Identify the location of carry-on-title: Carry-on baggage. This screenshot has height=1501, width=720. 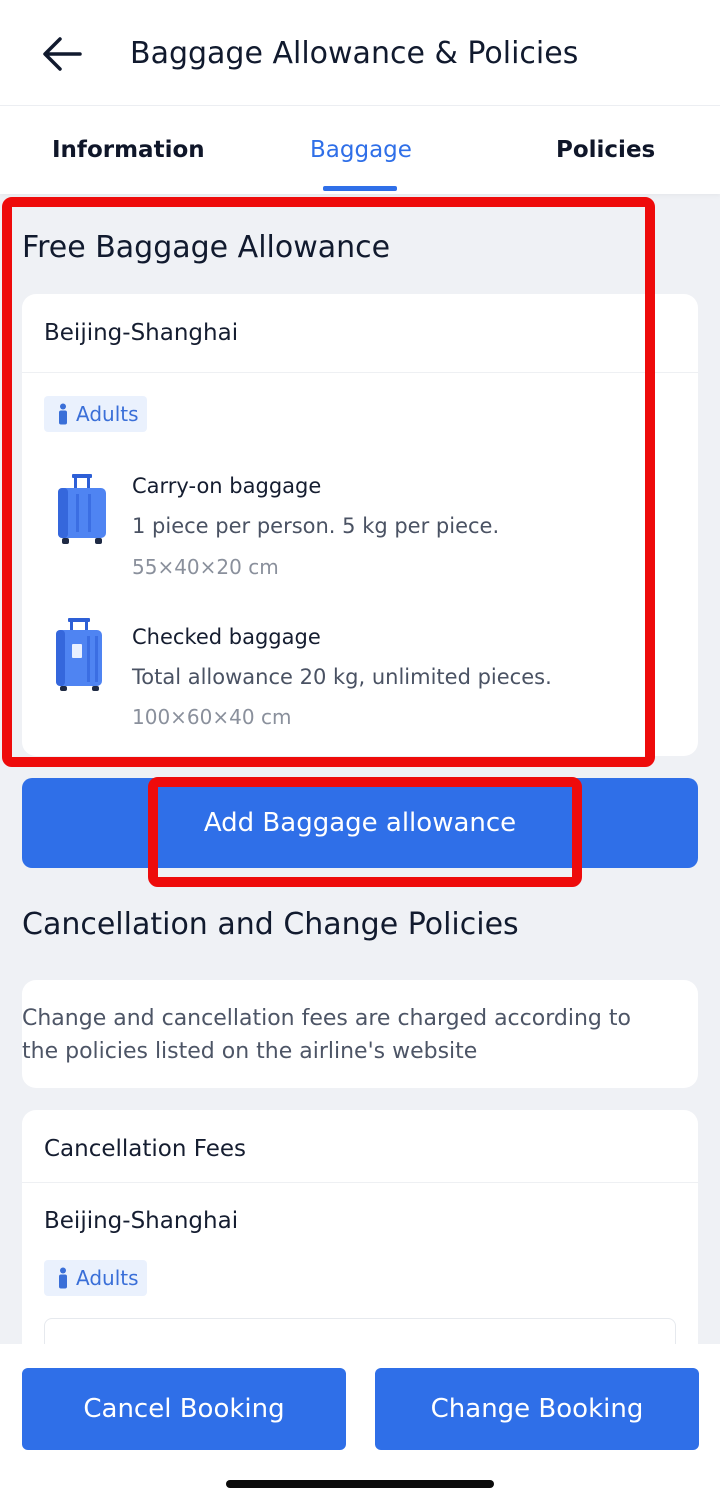
(227, 486).